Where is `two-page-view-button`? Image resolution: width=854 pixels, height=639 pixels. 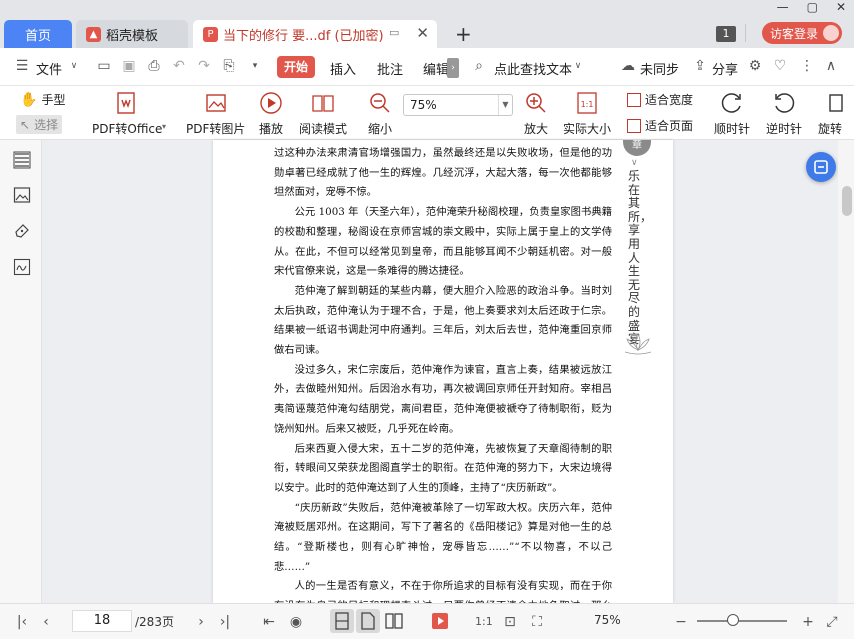
two-page-view-button is located at coordinates (394, 621).